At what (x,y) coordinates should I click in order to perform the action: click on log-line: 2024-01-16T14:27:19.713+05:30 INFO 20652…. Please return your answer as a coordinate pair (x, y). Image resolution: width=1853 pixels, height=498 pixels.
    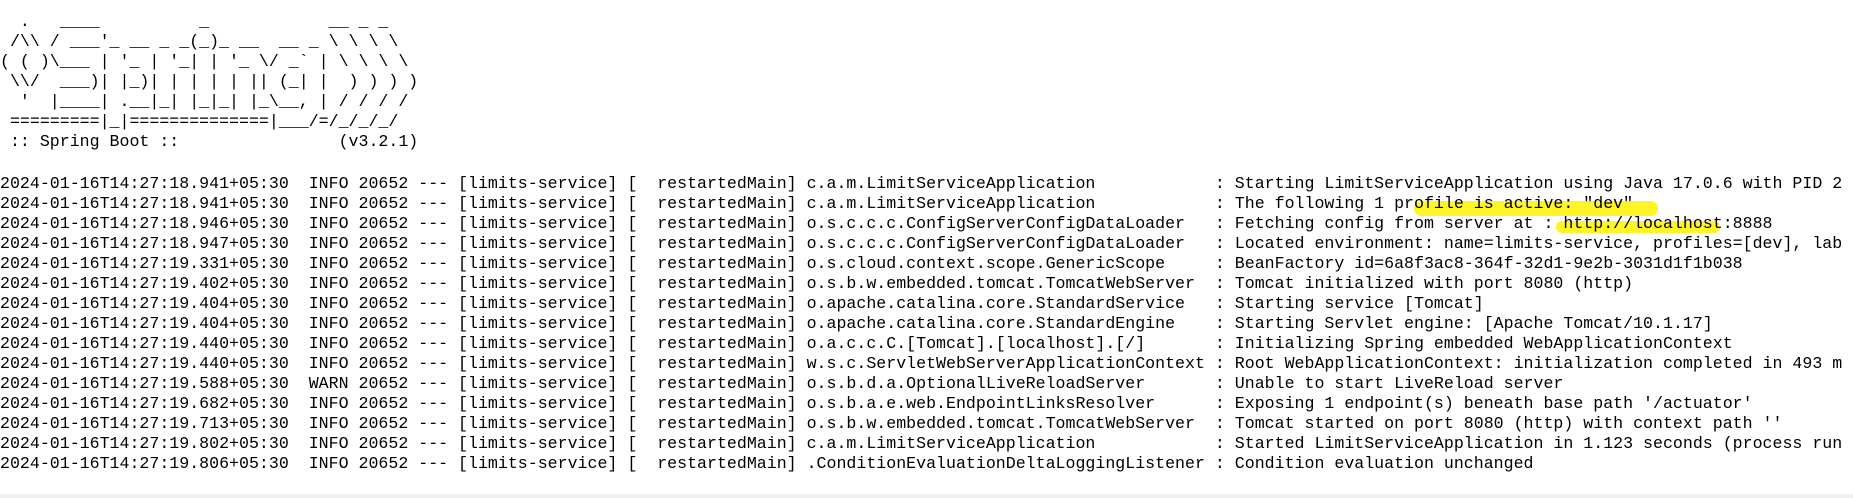
    Looking at the image, I should click on (891, 423).